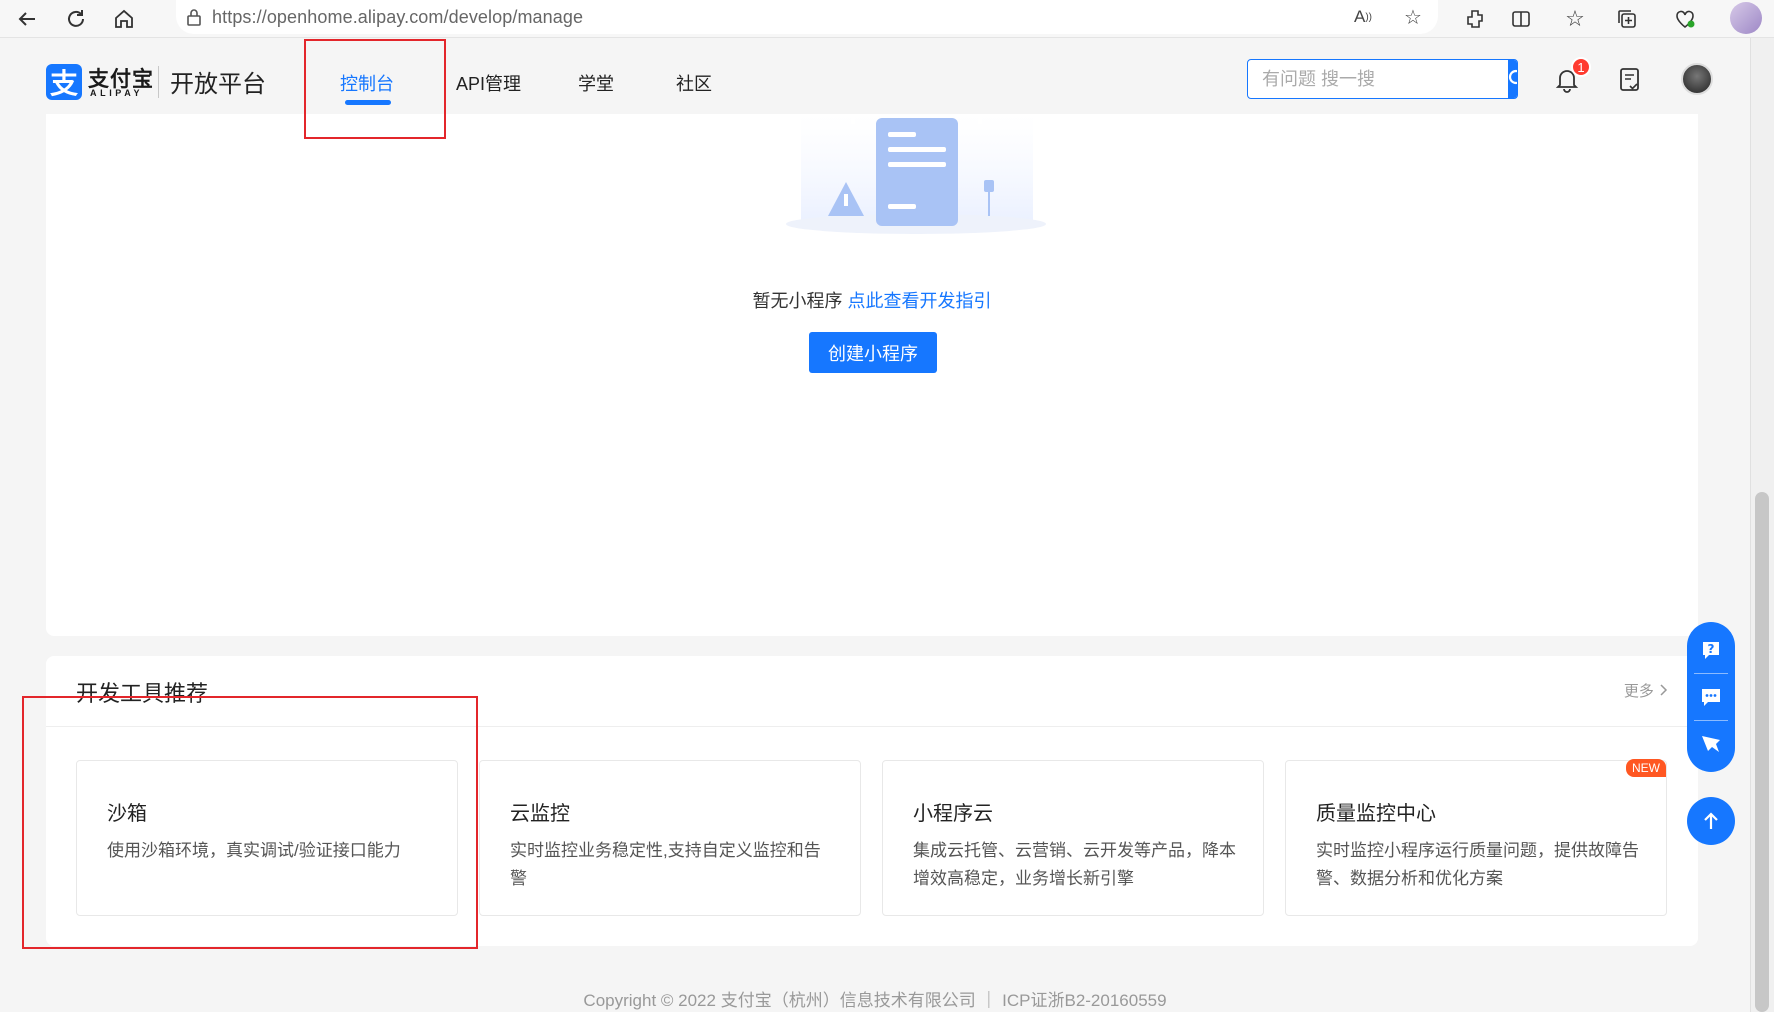 This screenshot has width=1774, height=1012. What do you see at coordinates (920, 301) in the screenshot?
I see `dev-guide-link: 点此查看开发指引` at bounding box center [920, 301].